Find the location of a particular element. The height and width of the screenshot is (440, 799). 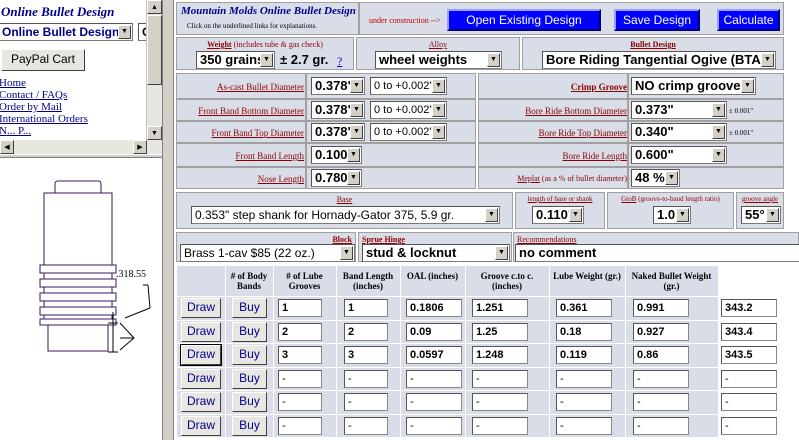

groove-angle-select: 55° ▼ is located at coordinates (761, 215).